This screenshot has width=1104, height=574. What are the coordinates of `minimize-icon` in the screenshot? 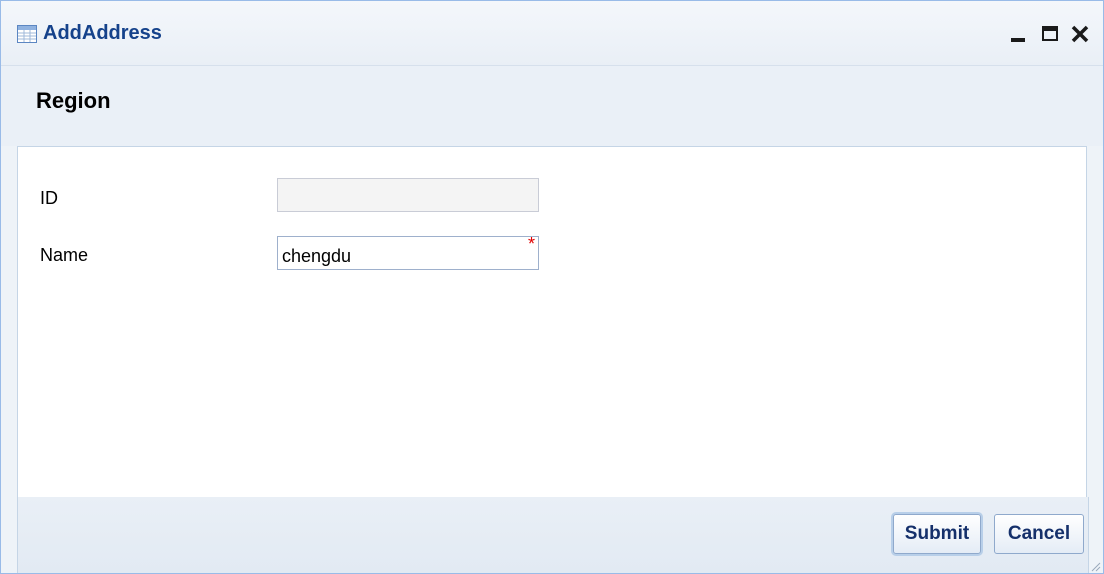 It's located at (1018, 34).